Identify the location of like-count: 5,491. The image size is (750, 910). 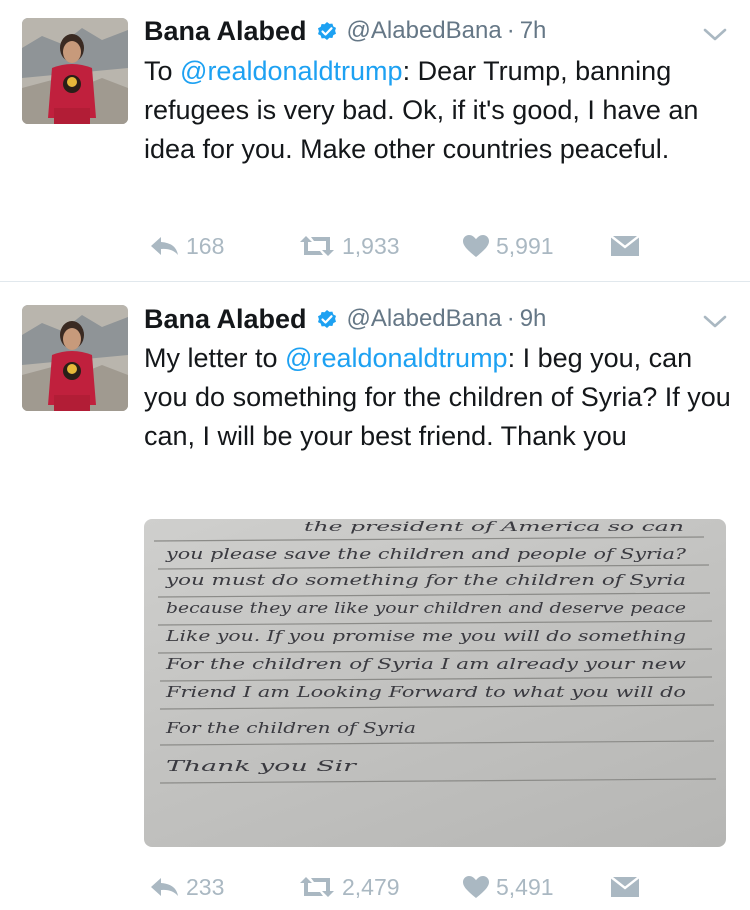
(525, 886).